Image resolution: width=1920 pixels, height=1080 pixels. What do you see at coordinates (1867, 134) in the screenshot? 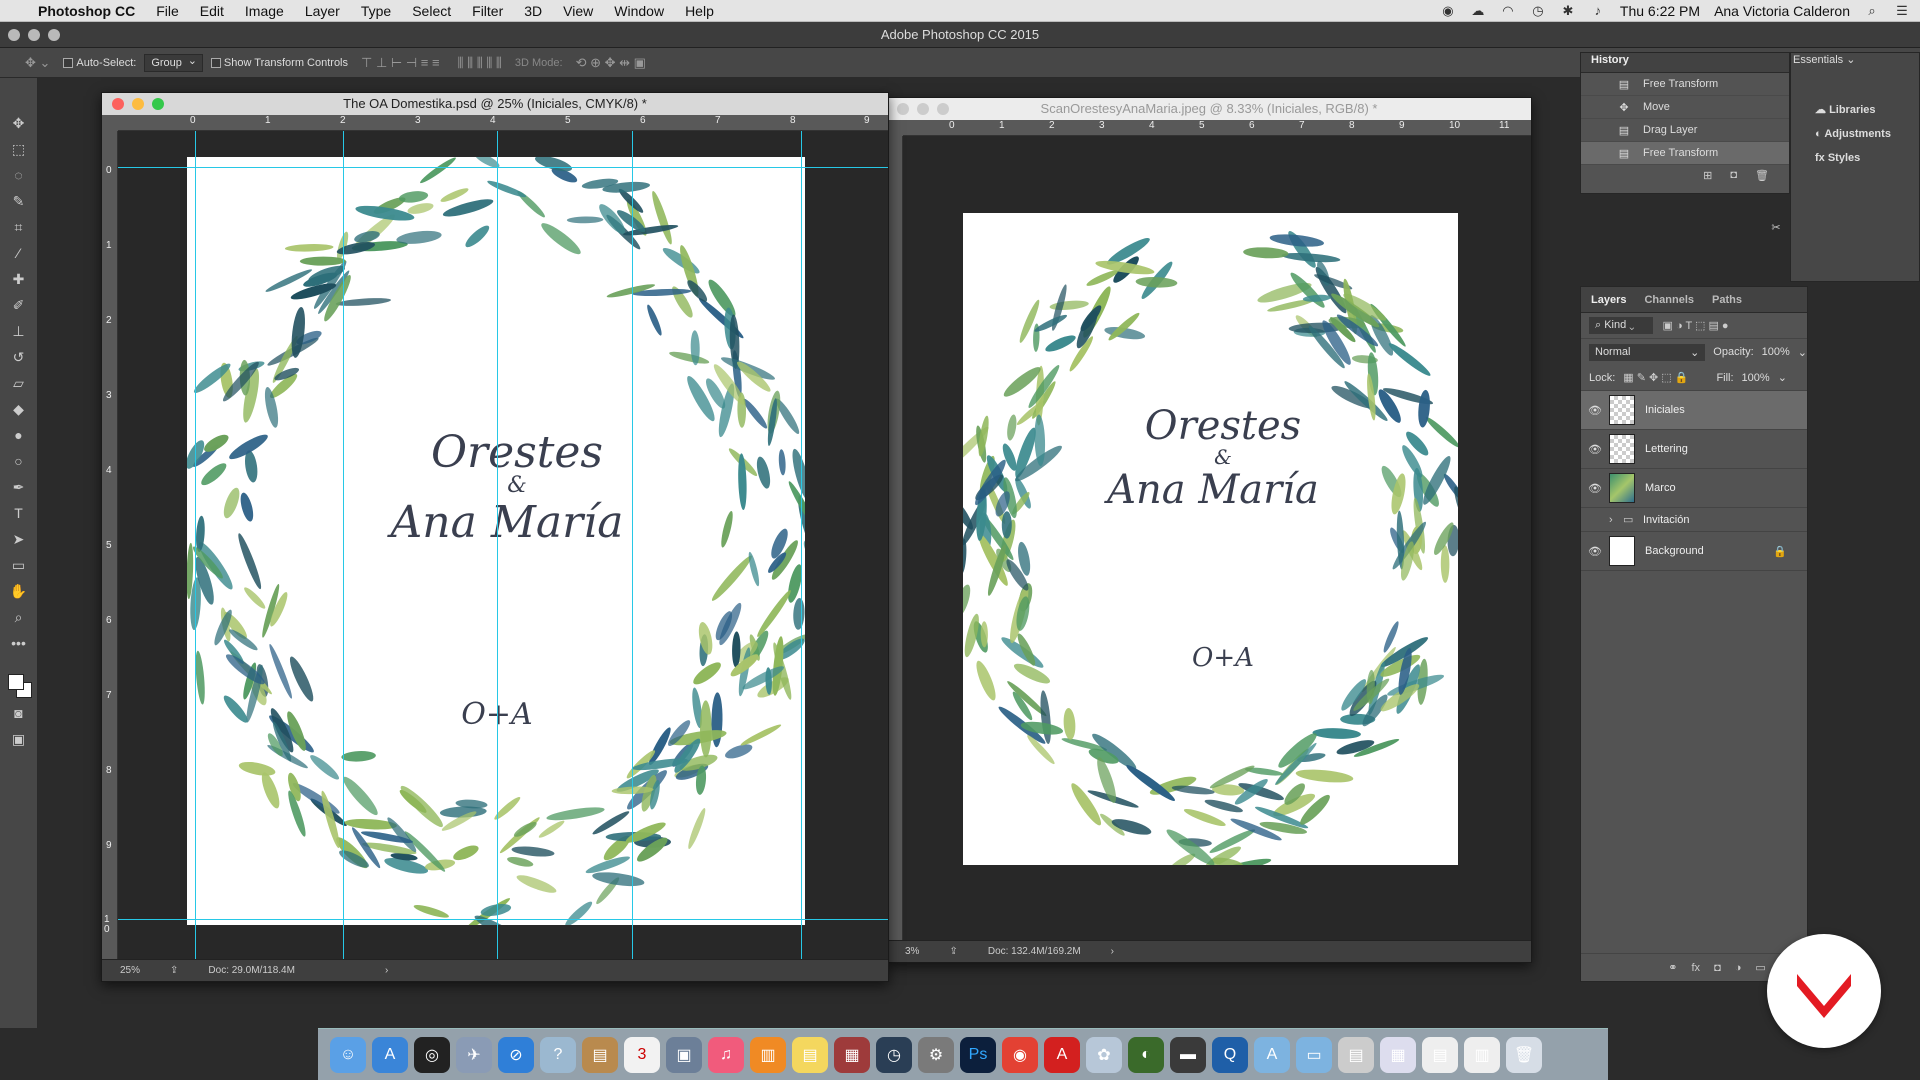
I see `adjustments-button: ◐ Adjustments` at bounding box center [1867, 134].